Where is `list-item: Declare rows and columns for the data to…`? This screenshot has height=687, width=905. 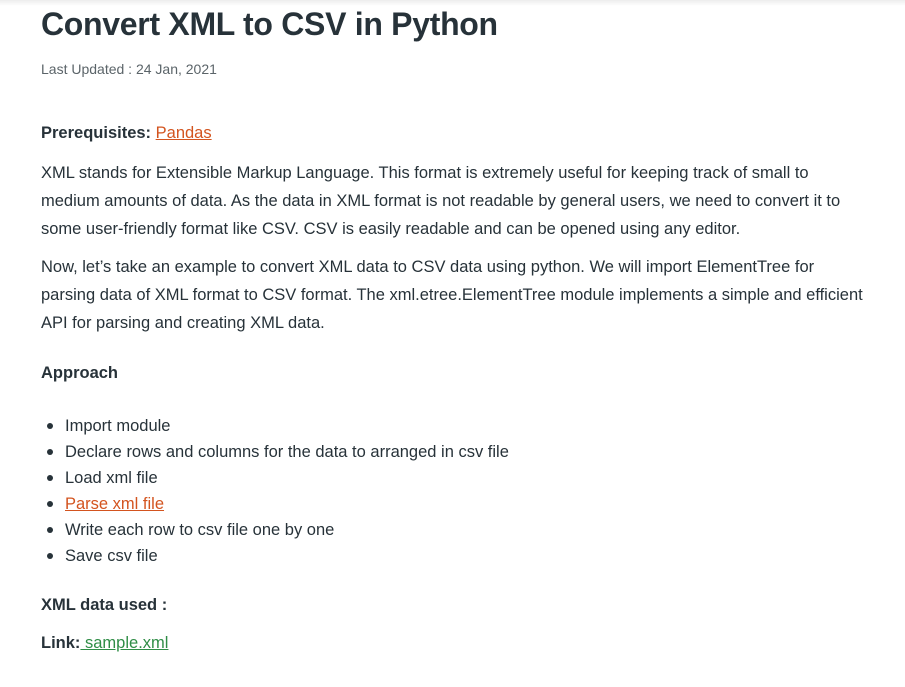 list-item: Declare rows and columns for the data to… is located at coordinates (275, 452).